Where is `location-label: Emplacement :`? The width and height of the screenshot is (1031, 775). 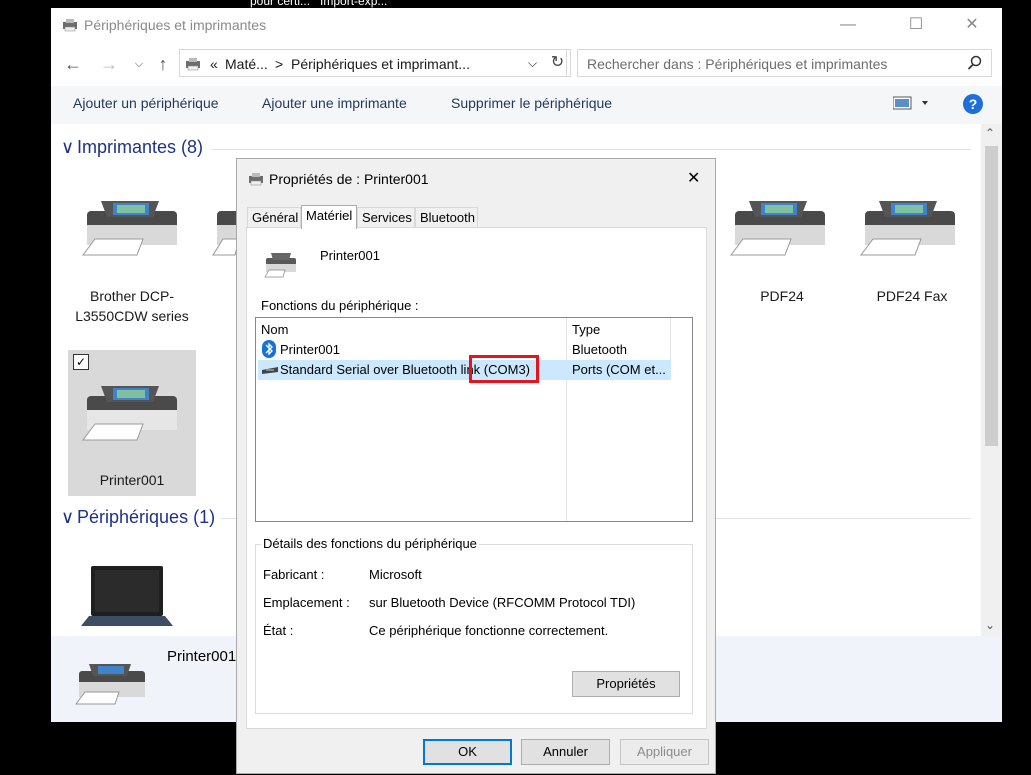 location-label: Emplacement : is located at coordinates (306, 602).